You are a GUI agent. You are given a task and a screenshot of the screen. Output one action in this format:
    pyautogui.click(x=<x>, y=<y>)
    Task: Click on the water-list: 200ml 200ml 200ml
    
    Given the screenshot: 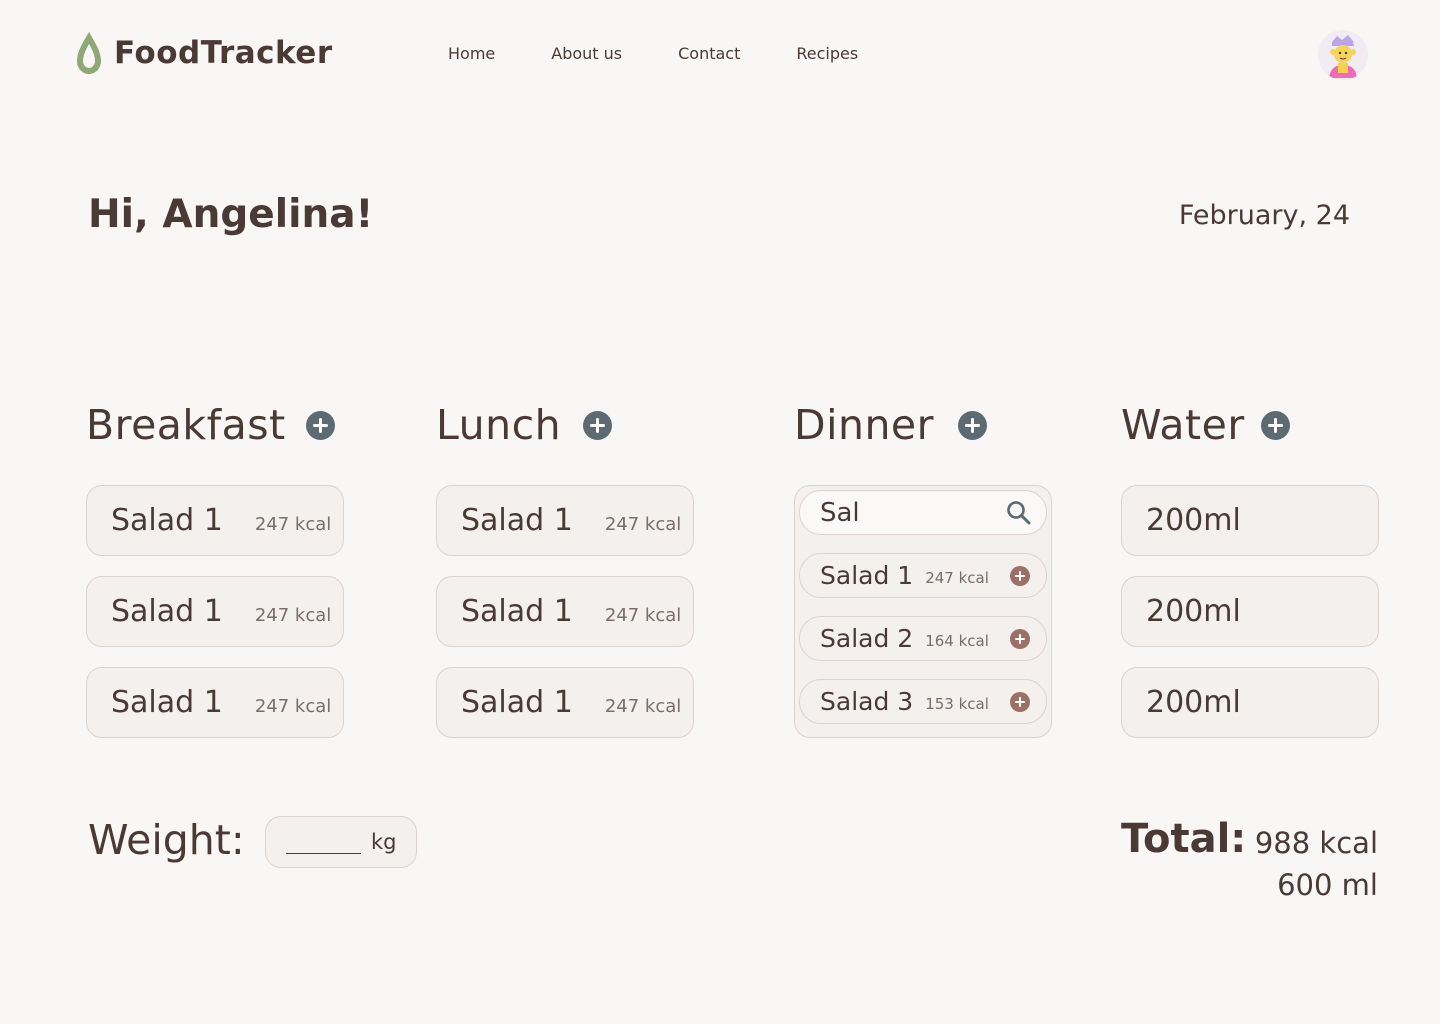 What is the action you would take?
    pyautogui.click(x=1250, y=611)
    